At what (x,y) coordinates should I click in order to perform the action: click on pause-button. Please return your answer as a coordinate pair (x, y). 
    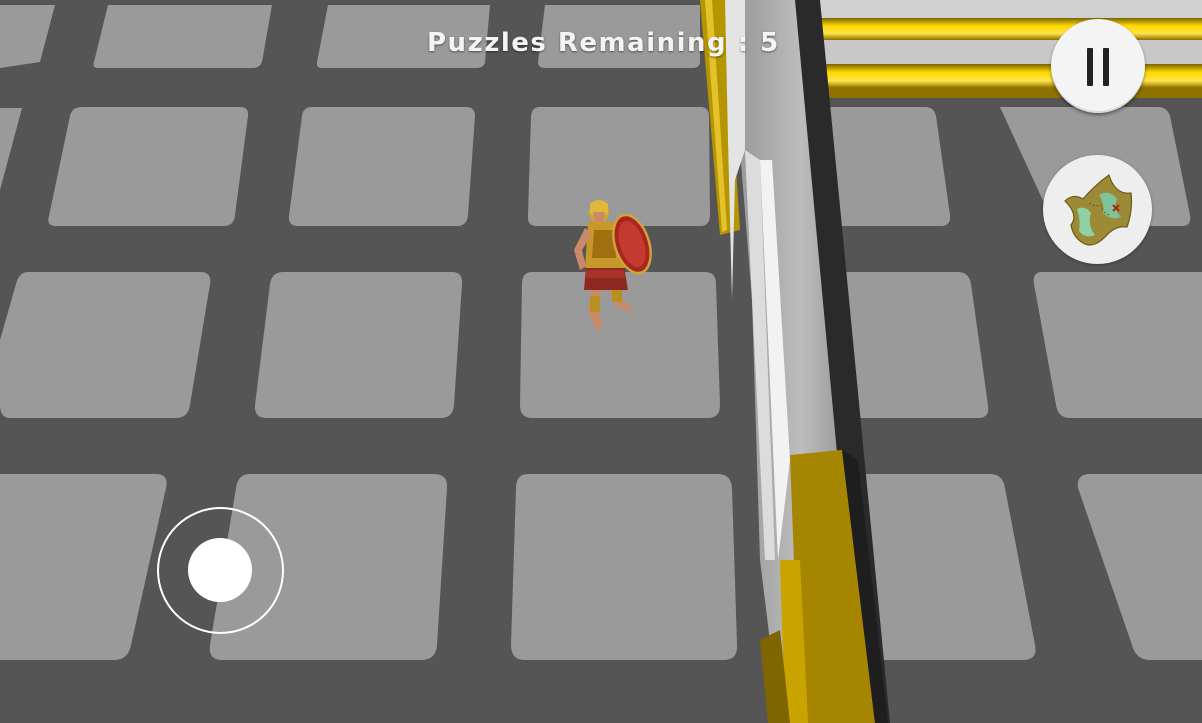
    Looking at the image, I should click on (1098, 66).